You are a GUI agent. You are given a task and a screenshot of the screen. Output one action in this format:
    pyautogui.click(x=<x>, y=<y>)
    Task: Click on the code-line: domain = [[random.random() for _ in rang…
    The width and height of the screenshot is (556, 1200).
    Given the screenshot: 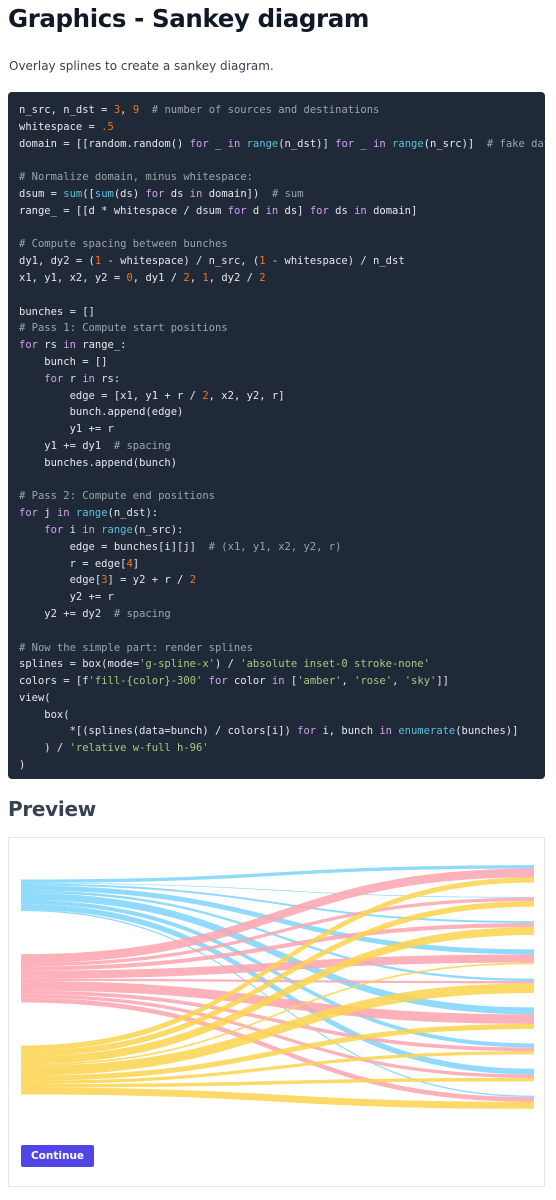 What is the action you would take?
    pyautogui.click(x=282, y=144)
    